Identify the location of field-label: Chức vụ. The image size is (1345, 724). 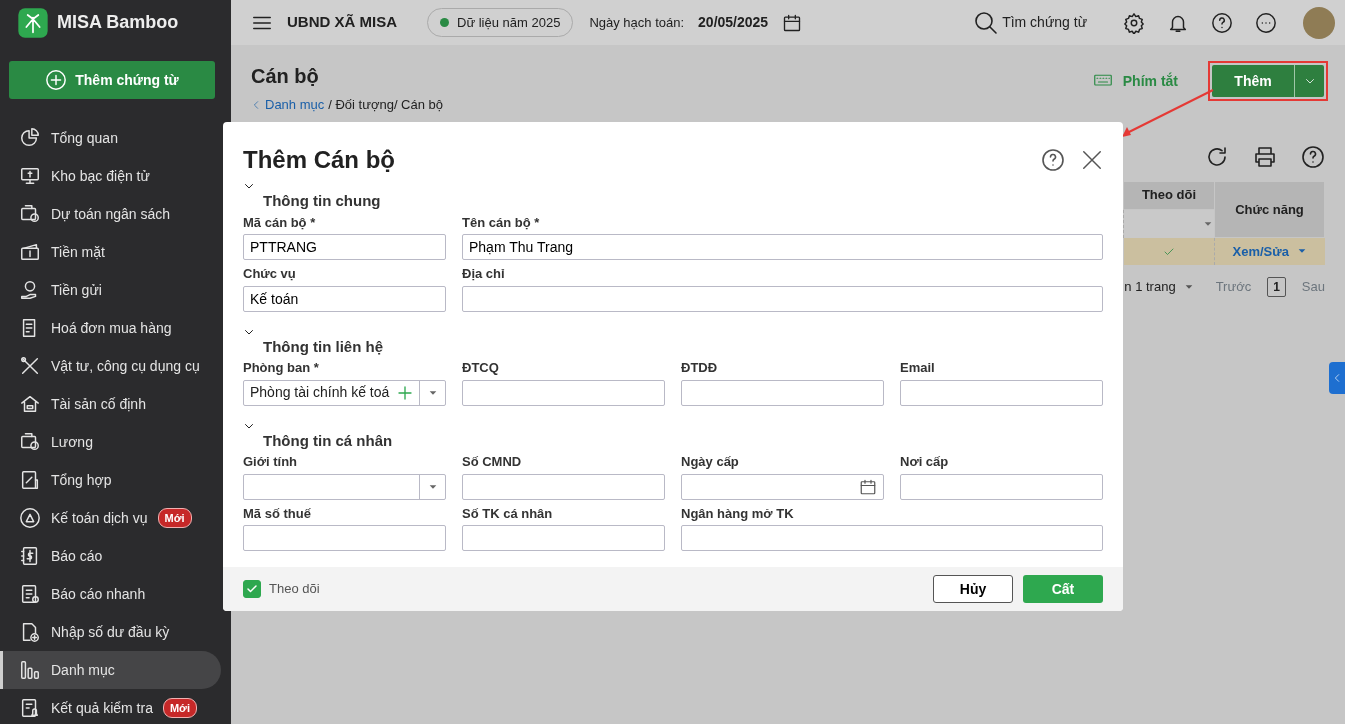
(270, 274).